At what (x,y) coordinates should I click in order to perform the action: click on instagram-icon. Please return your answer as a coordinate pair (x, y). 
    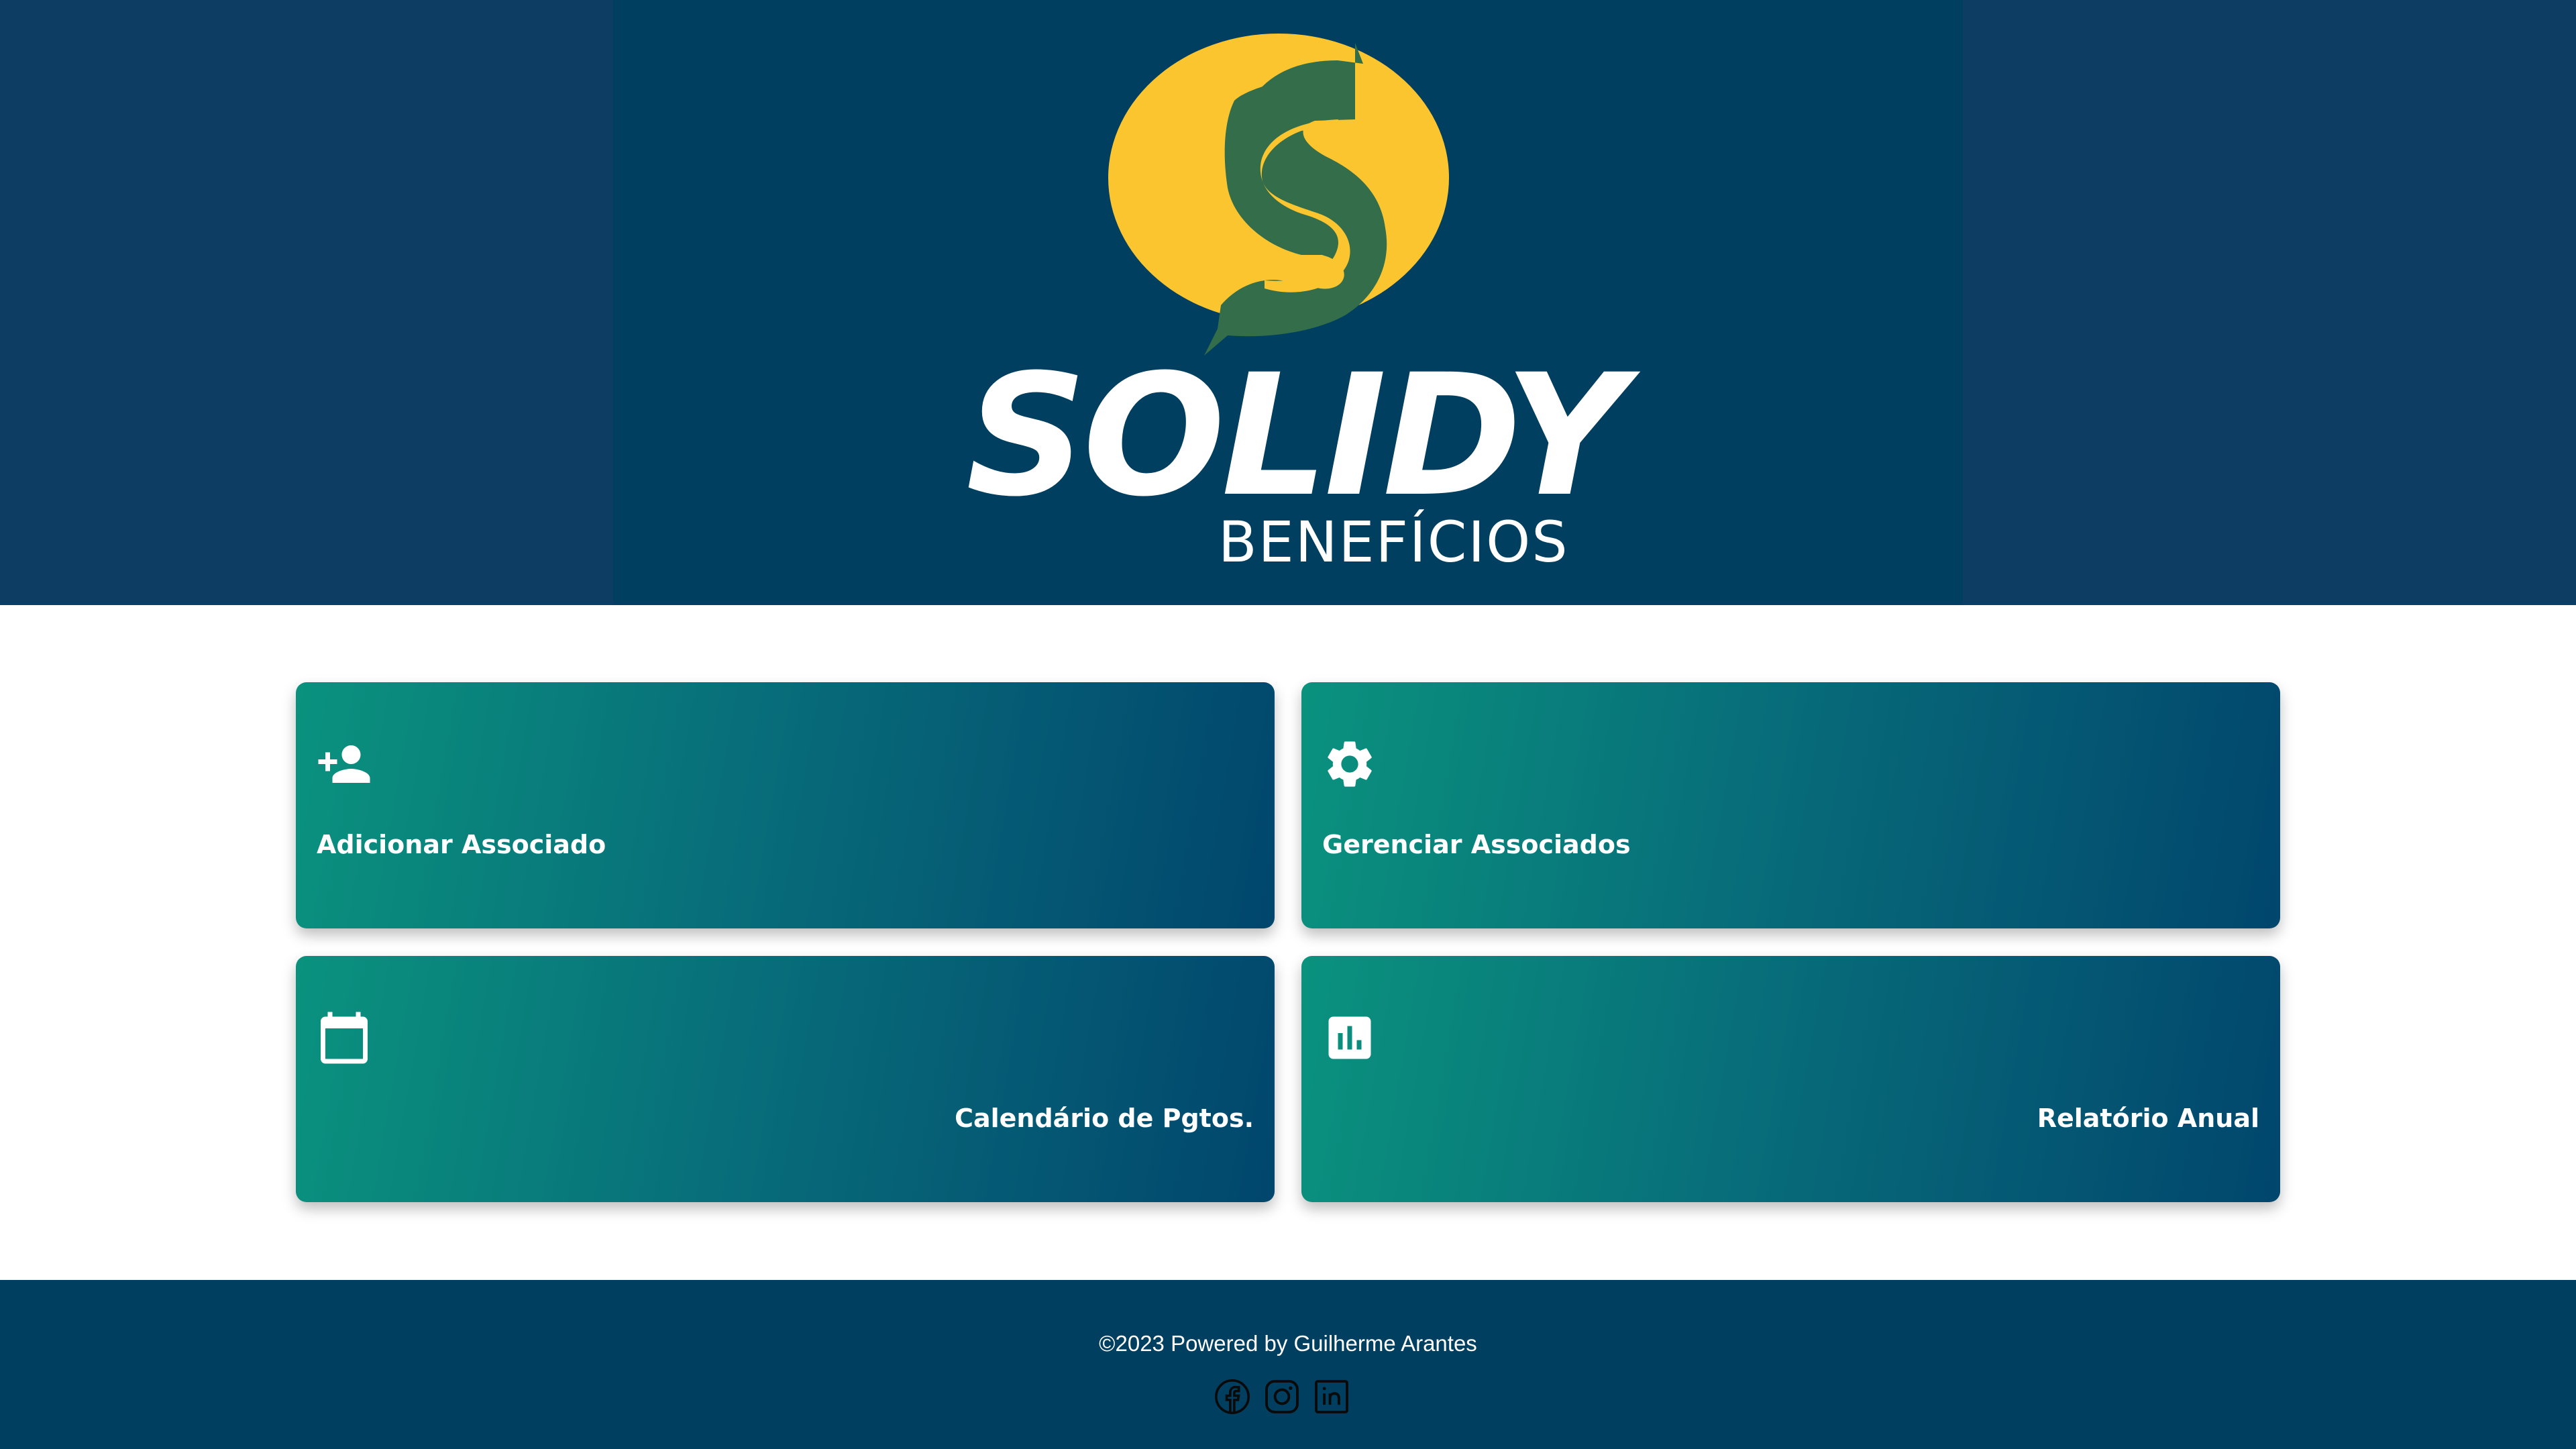
    Looking at the image, I should click on (1282, 1396).